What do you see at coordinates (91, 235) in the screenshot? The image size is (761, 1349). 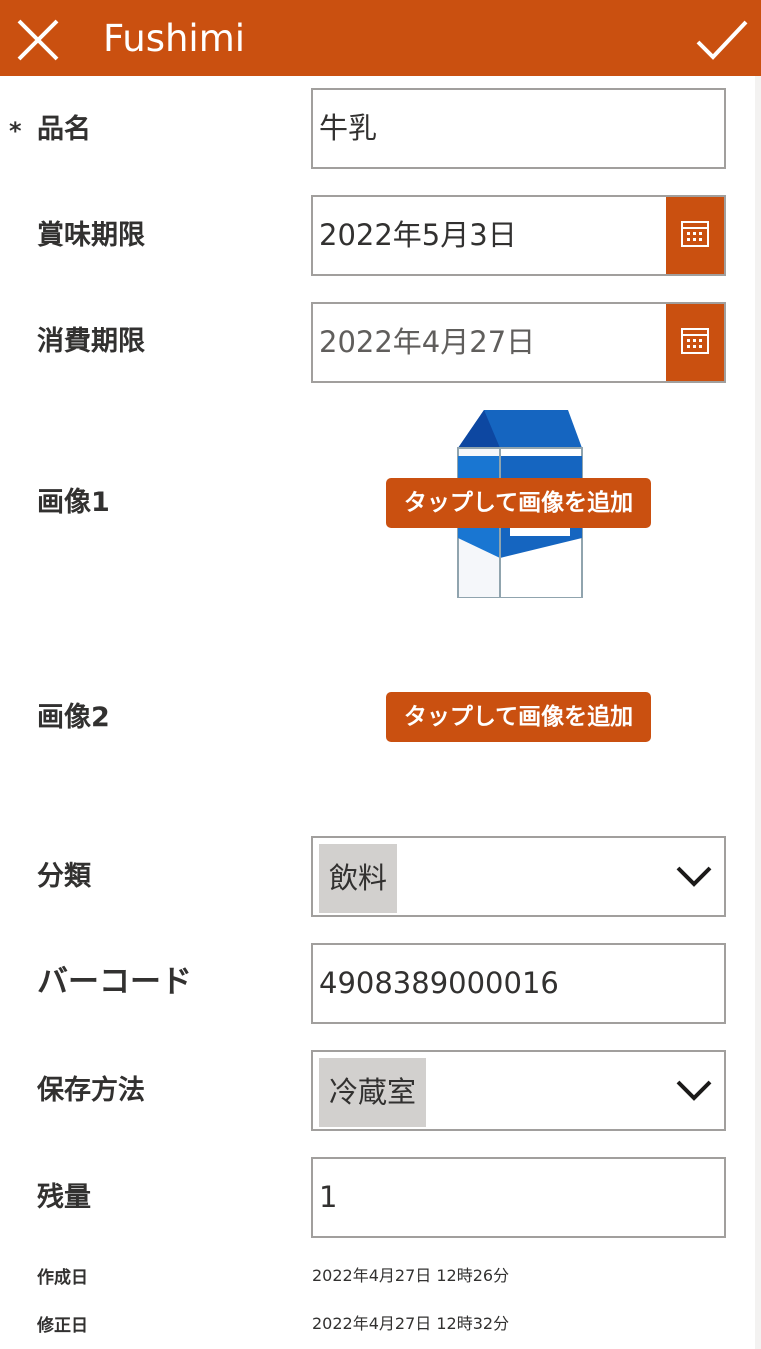 I see `best-before-label: 賞味期限` at bounding box center [91, 235].